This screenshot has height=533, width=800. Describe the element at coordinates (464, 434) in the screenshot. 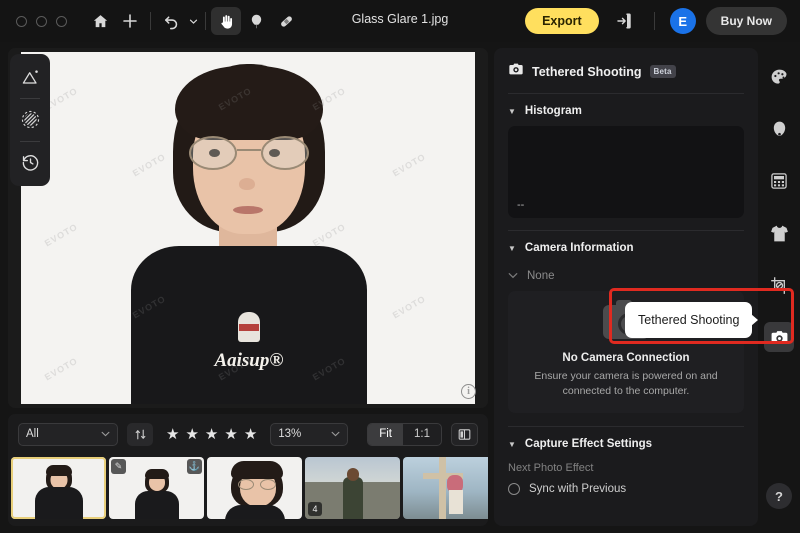

I see `compare-view-icon` at that location.